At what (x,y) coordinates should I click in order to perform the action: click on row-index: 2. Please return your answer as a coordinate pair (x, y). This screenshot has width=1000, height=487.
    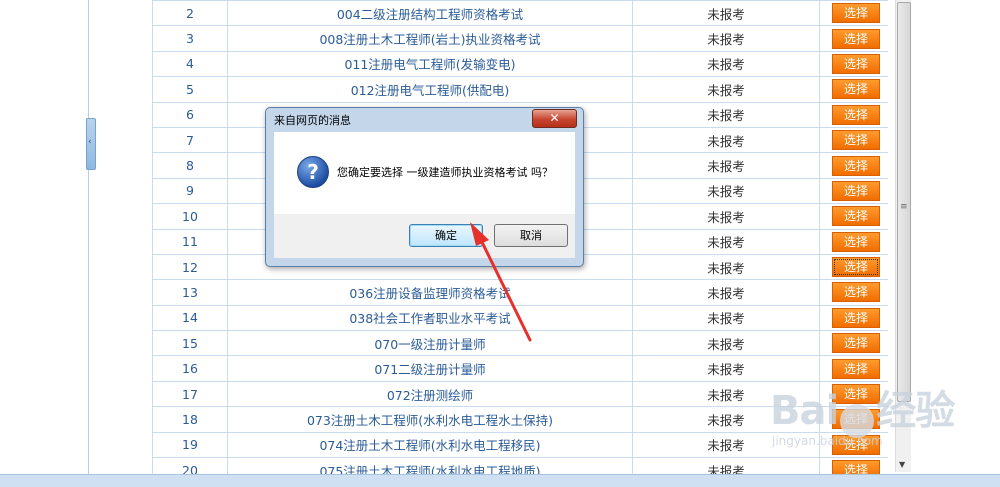
    Looking at the image, I should click on (190, 13).